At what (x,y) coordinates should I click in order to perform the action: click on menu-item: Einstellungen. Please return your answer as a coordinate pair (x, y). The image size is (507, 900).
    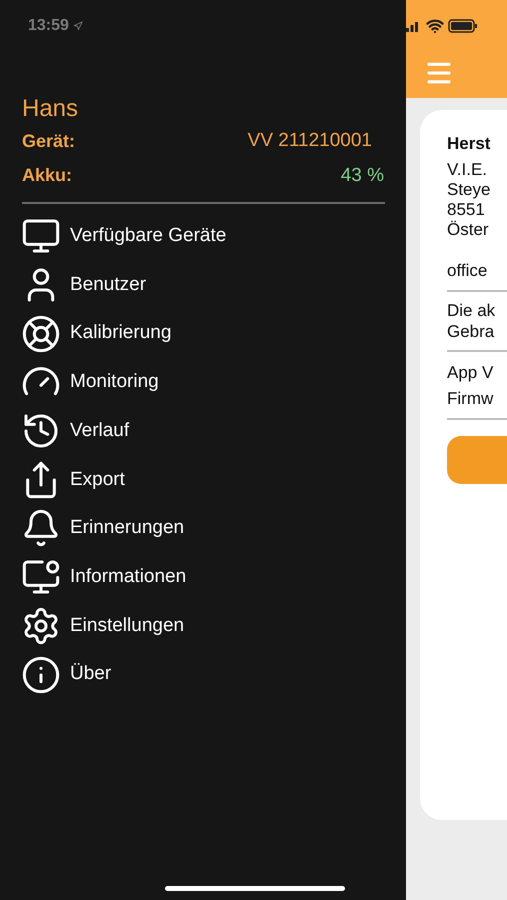
    Looking at the image, I should click on (102, 626).